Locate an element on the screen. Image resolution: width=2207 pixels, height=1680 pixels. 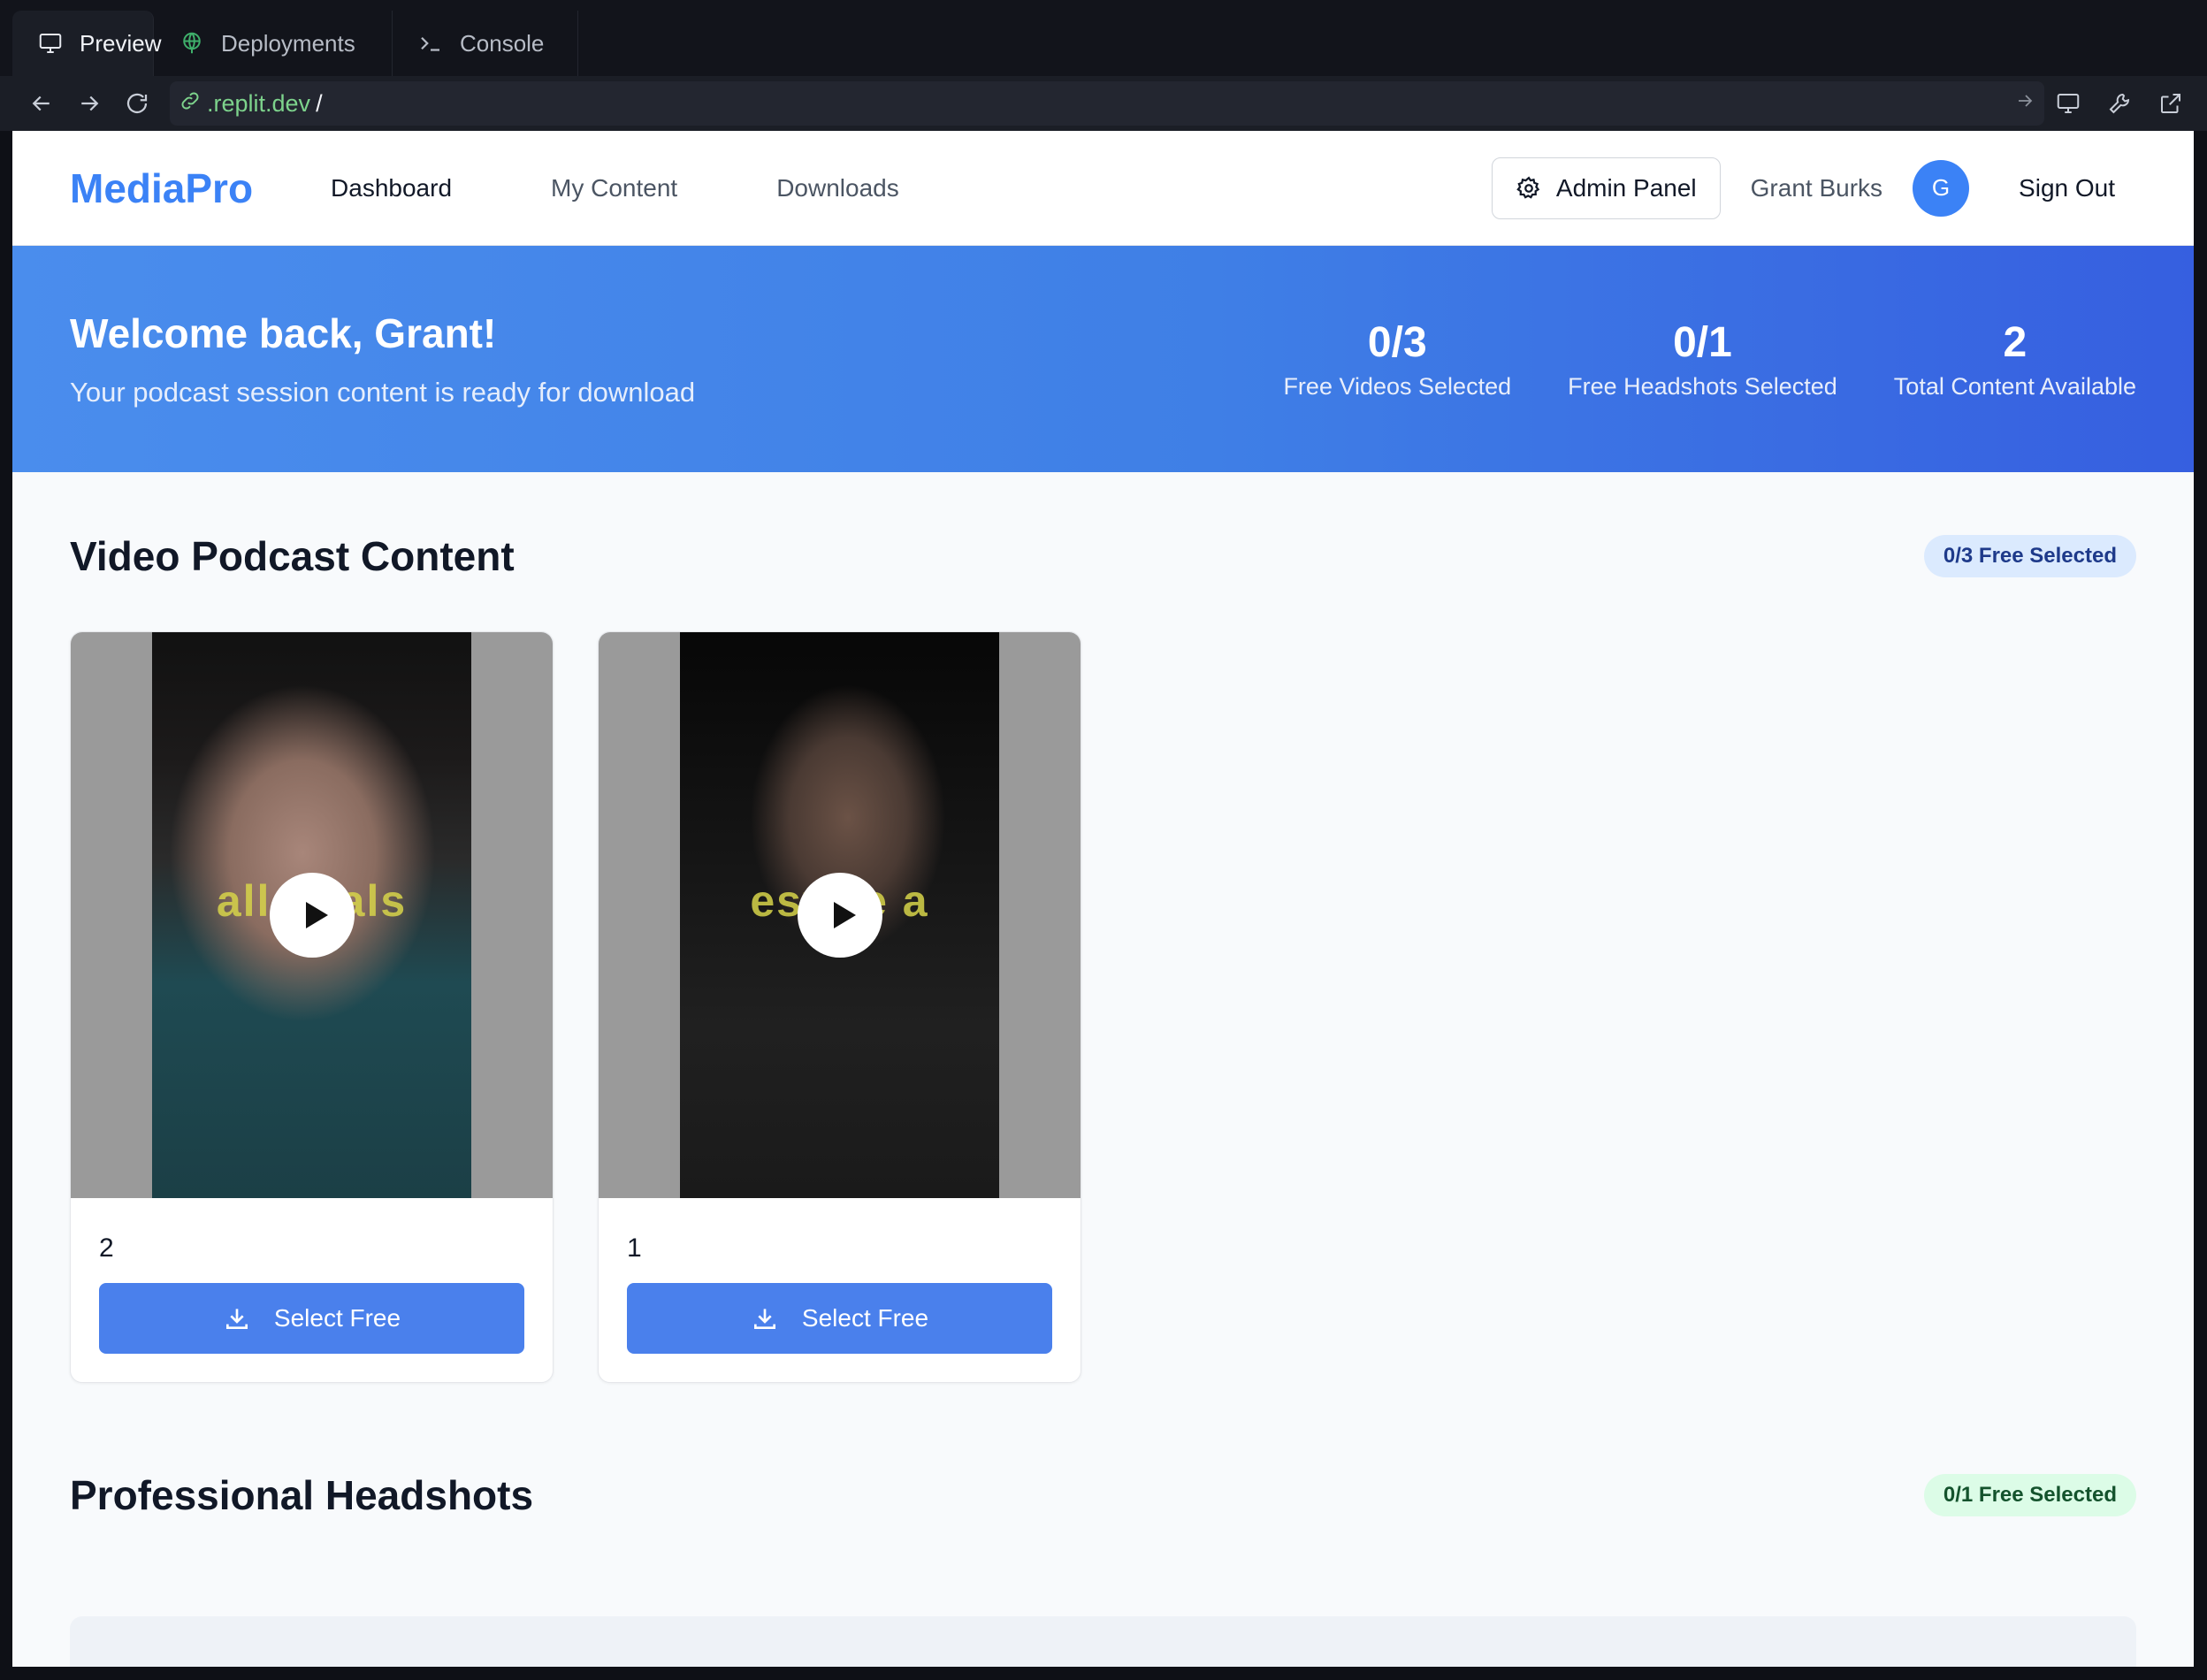
url-host: .replit.dev is located at coordinates (259, 103).